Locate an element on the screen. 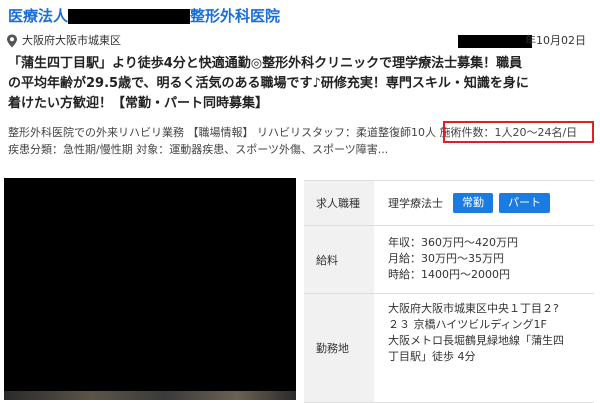 The height and width of the screenshot is (403, 600). location-text: 大阪府大阪市城東区 is located at coordinates (71, 40).